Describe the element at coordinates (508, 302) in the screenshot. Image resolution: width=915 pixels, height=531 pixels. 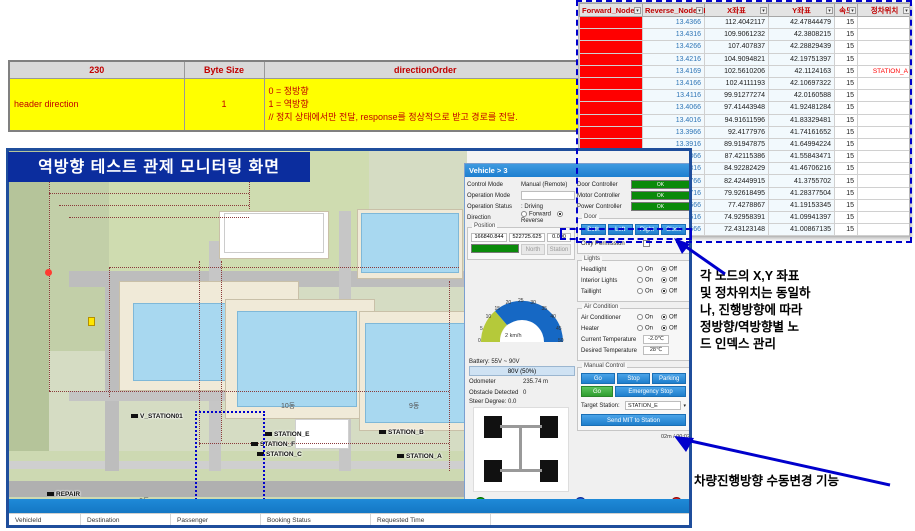
I see `gauge-tick-20: 20` at that location.